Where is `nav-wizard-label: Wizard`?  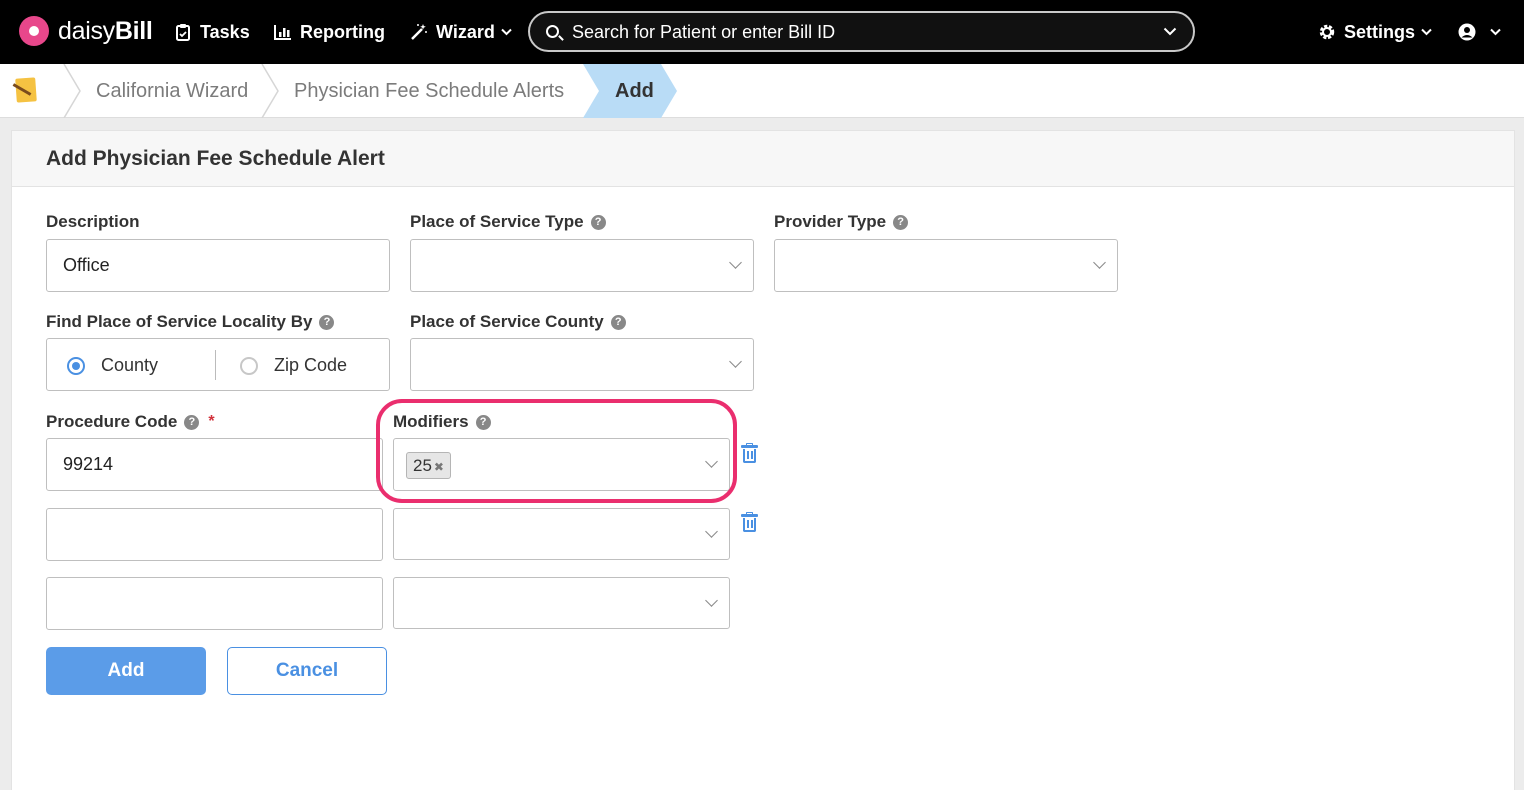 nav-wizard-label: Wizard is located at coordinates (465, 31).